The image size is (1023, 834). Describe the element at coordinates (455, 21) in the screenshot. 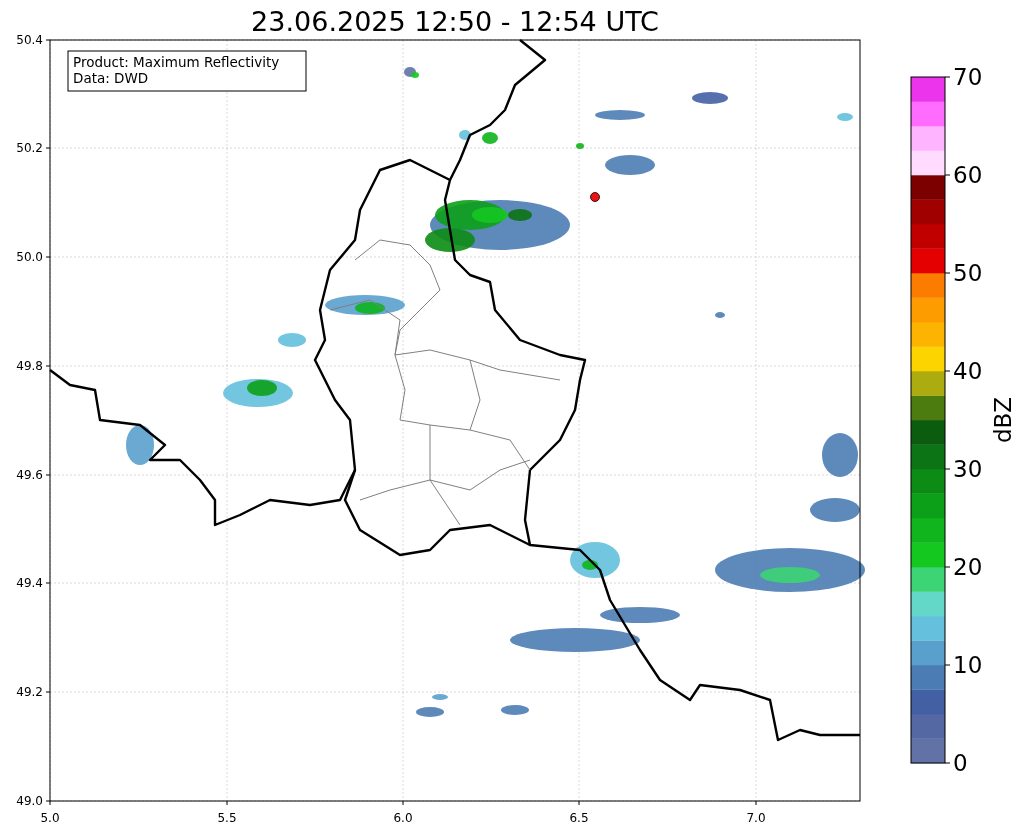

I see `chart-title: 23.06.2025 12:50 - 12:54 UTC` at that location.